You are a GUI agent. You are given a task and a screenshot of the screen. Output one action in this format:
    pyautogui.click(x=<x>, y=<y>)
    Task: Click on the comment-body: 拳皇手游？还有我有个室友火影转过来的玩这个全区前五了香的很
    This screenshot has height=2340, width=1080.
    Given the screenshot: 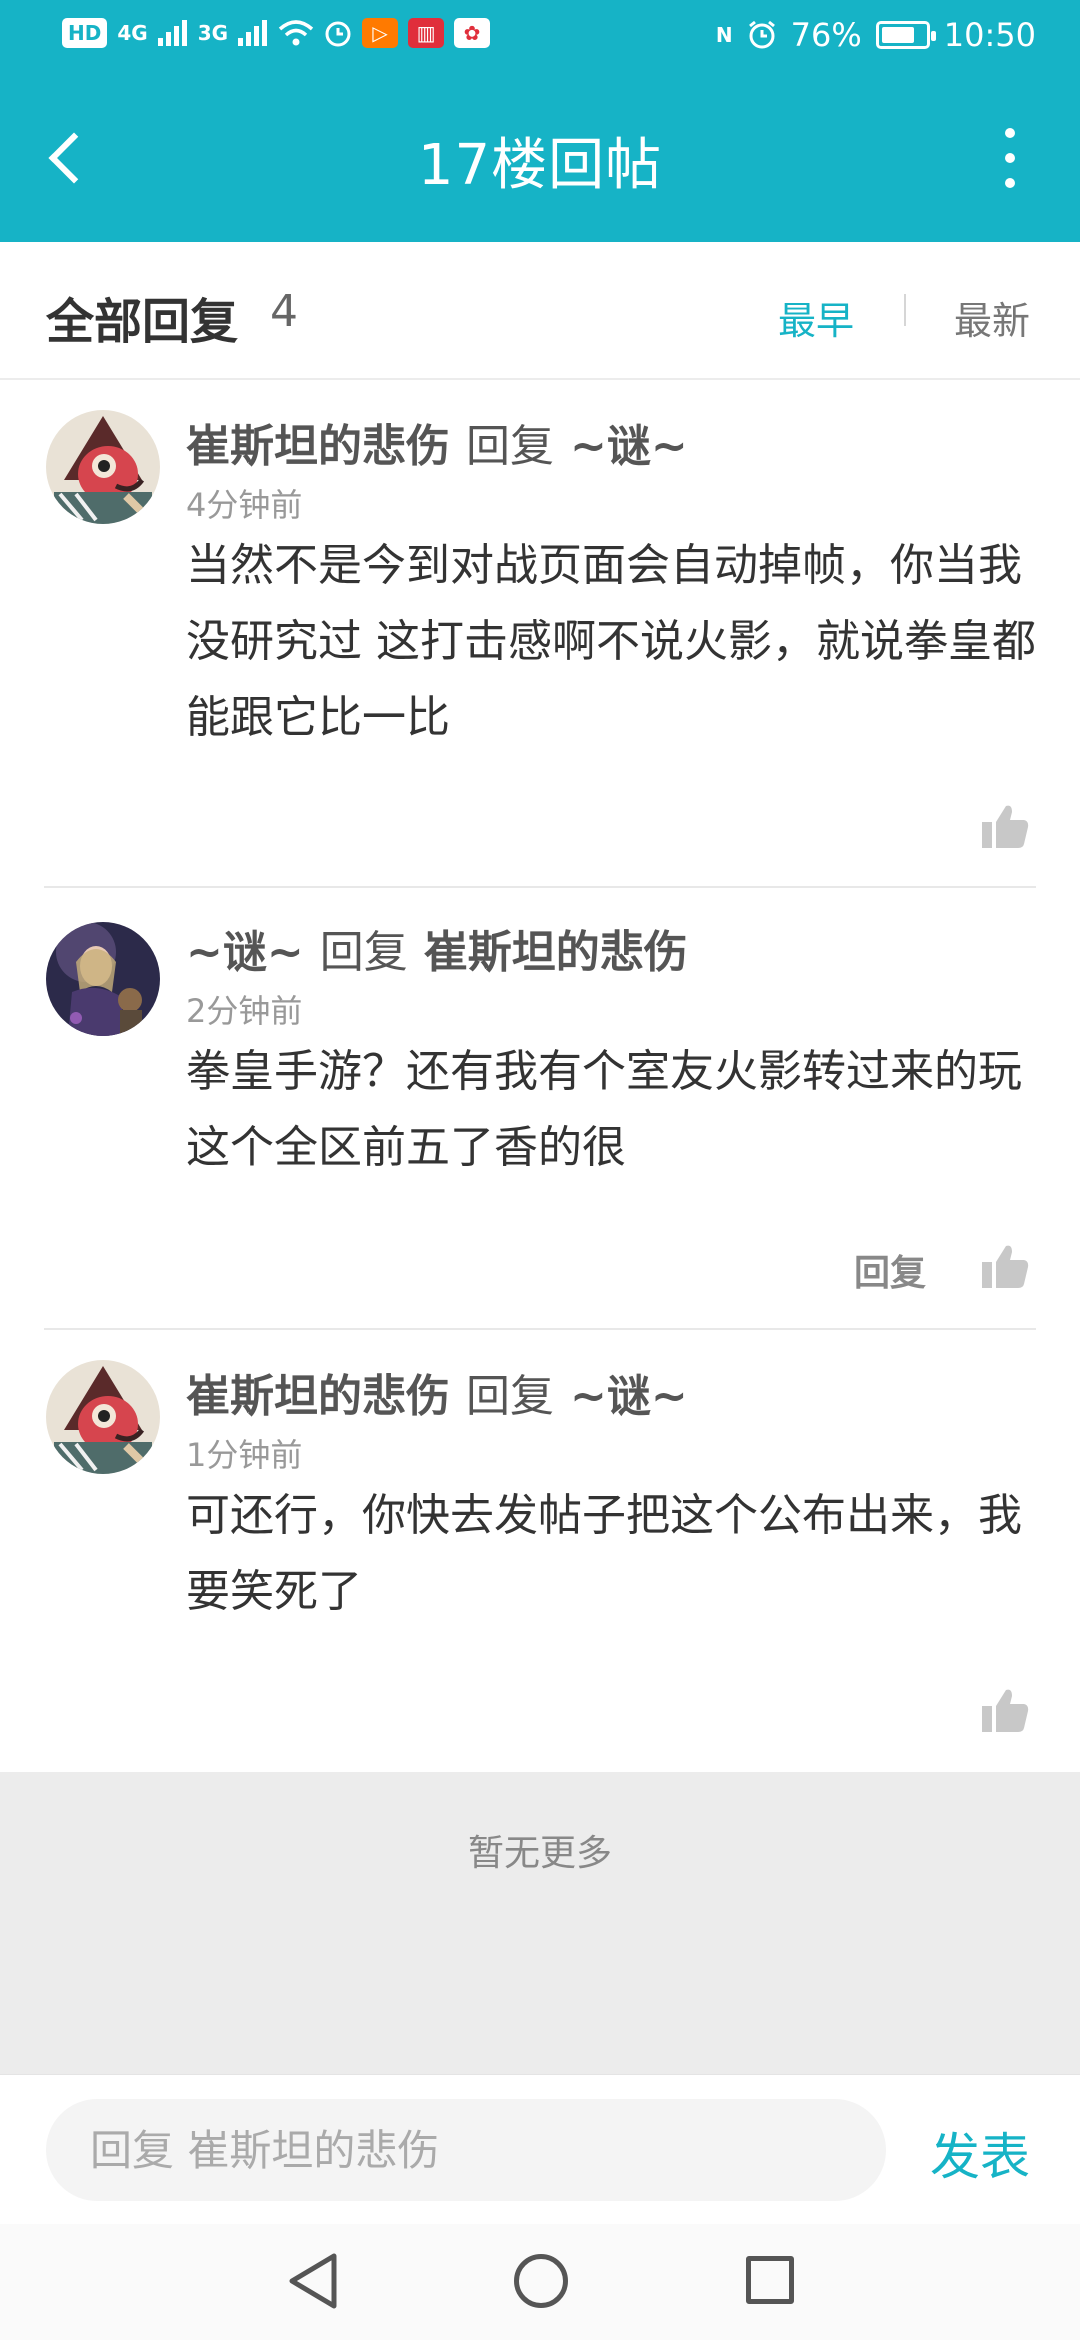 What is the action you would take?
    pyautogui.click(x=604, y=1109)
    